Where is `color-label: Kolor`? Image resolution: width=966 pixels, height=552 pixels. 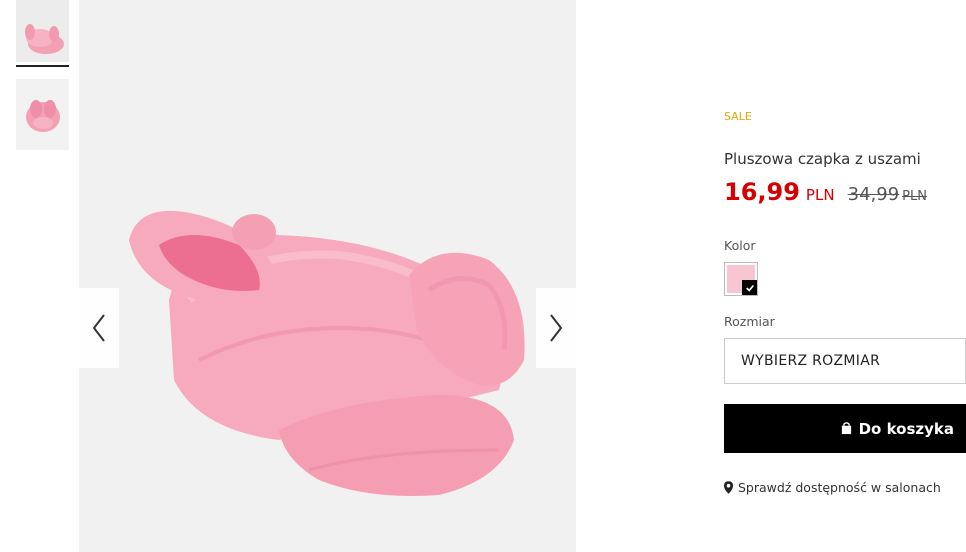
color-label: Kolor is located at coordinates (740, 245).